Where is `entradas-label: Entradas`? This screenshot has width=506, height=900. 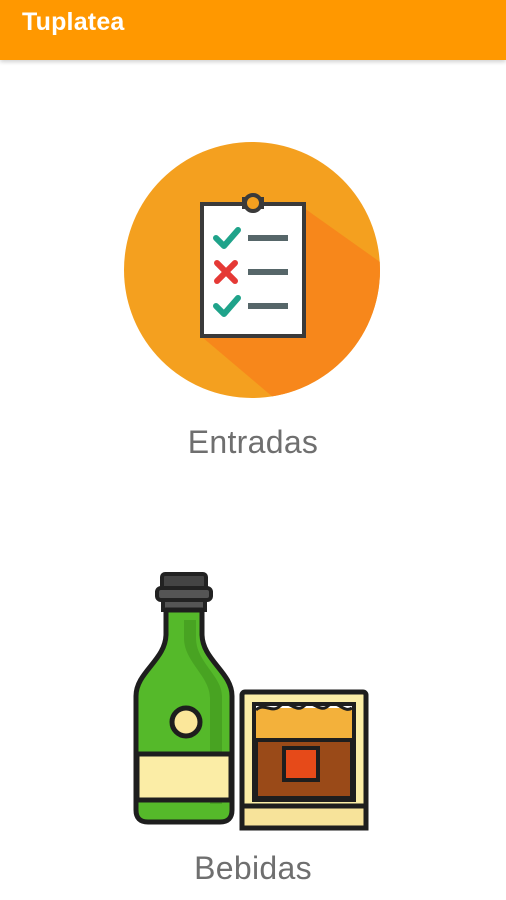 entradas-label: Entradas is located at coordinates (253, 442).